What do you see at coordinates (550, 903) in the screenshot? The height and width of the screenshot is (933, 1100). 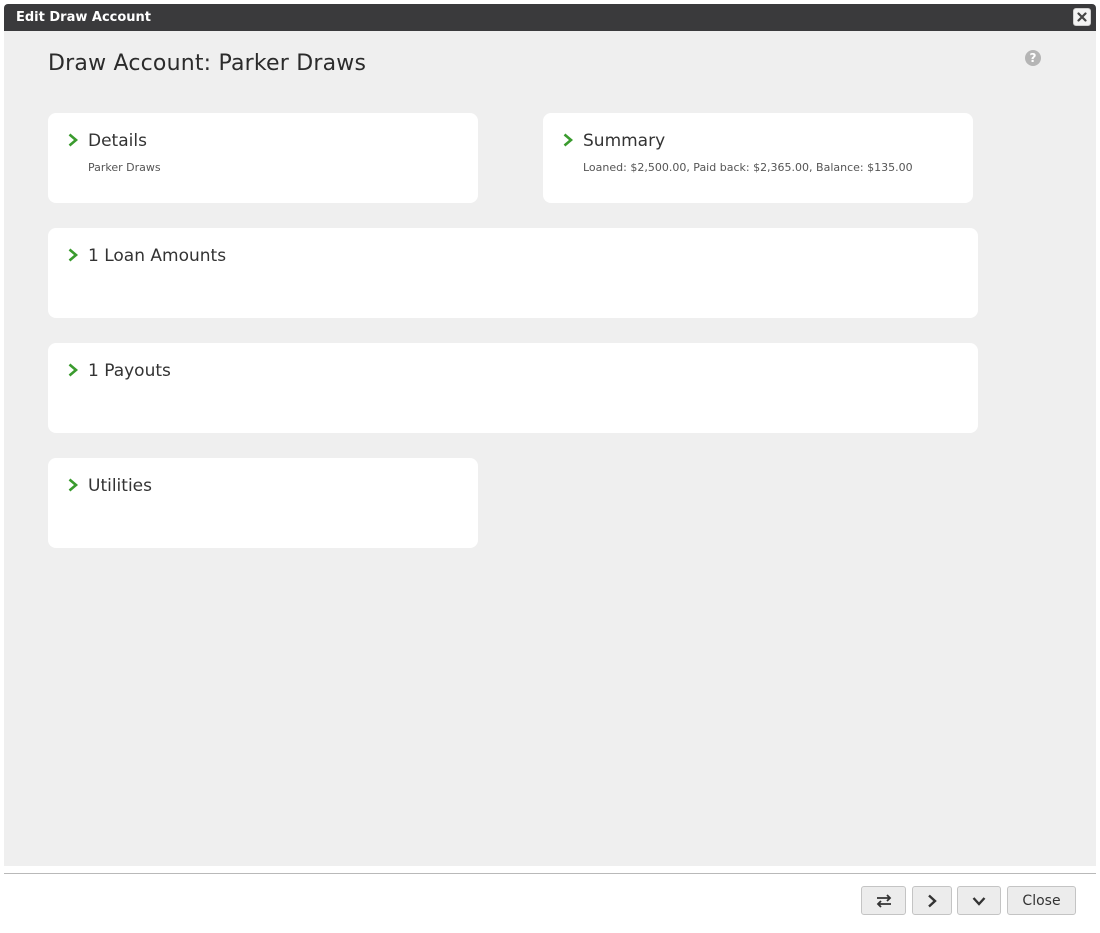 I see `dialog-footer: Close` at bounding box center [550, 903].